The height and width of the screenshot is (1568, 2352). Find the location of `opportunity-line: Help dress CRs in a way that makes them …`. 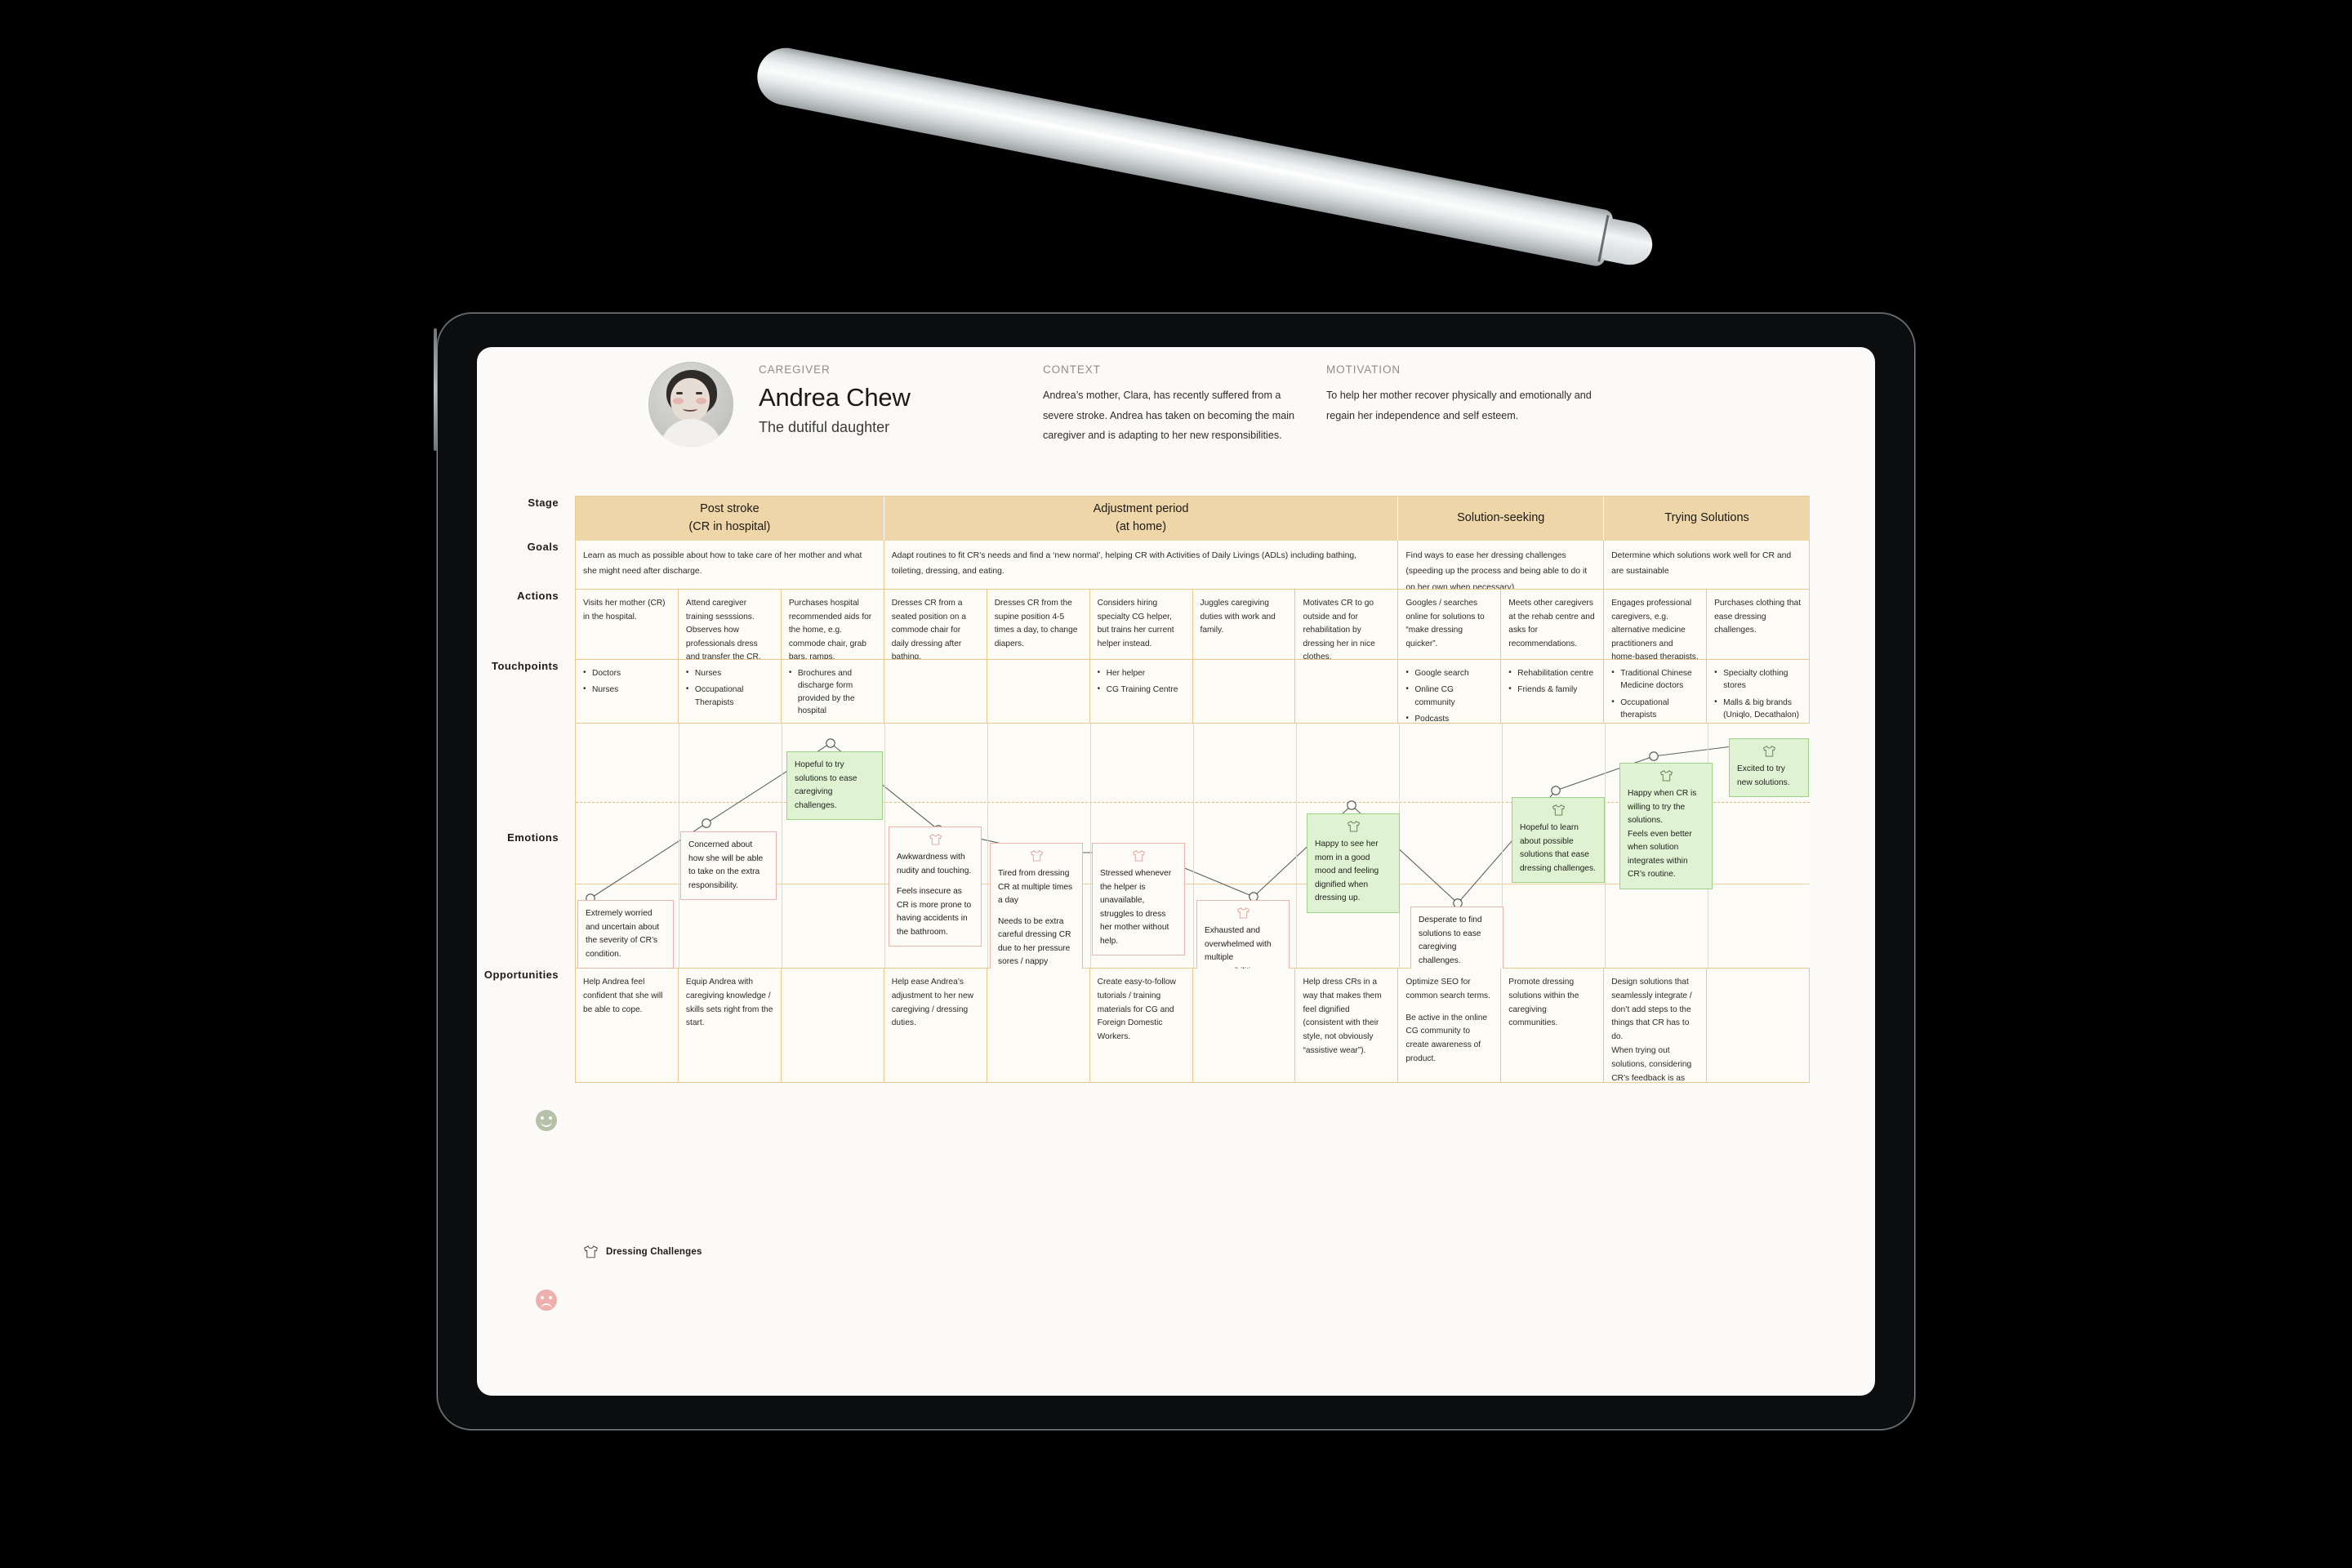

opportunity-line: Help dress CRs in a way that makes them … is located at coordinates (1342, 1017).